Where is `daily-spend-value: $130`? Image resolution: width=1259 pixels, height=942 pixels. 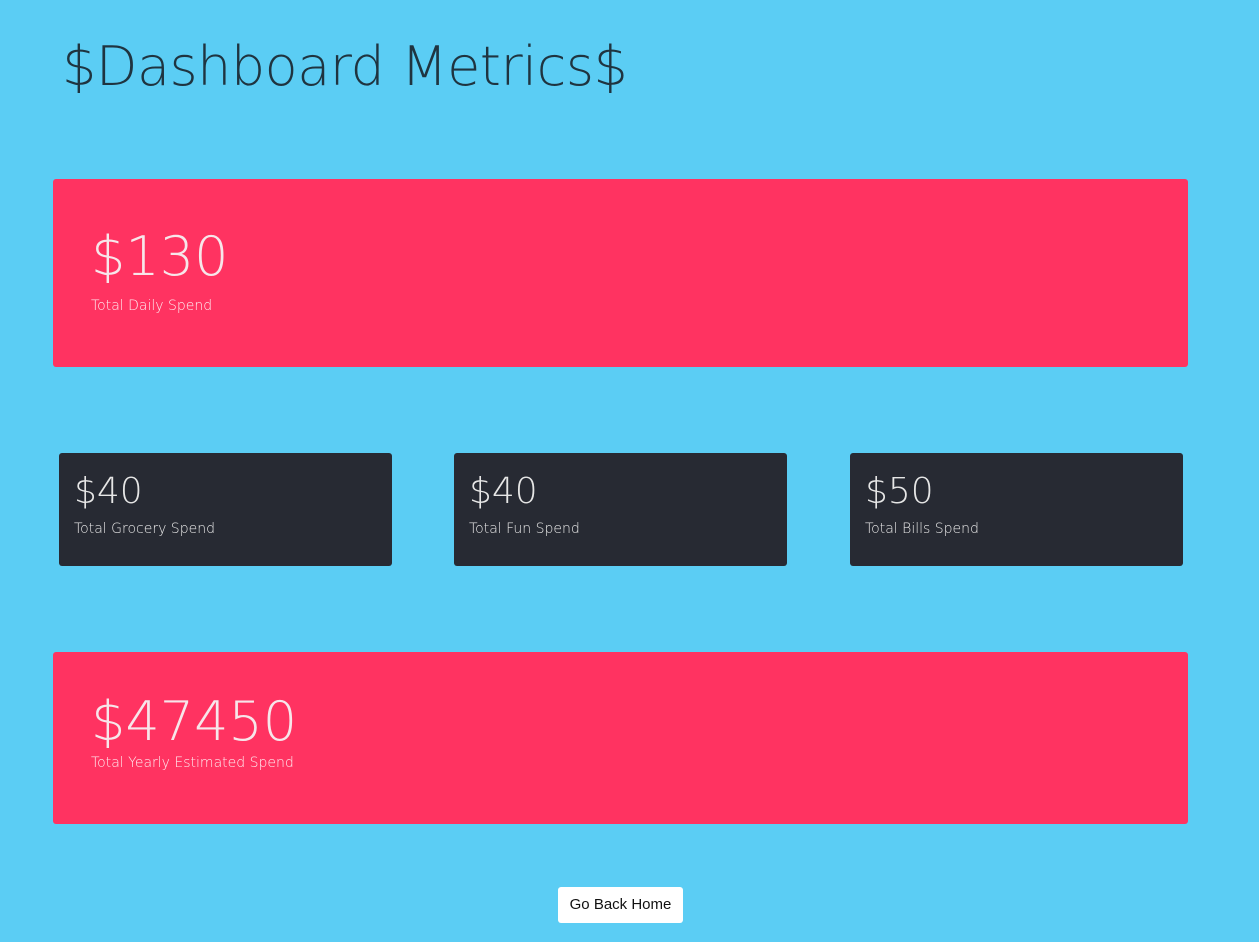 daily-spend-value: $130 is located at coordinates (160, 256).